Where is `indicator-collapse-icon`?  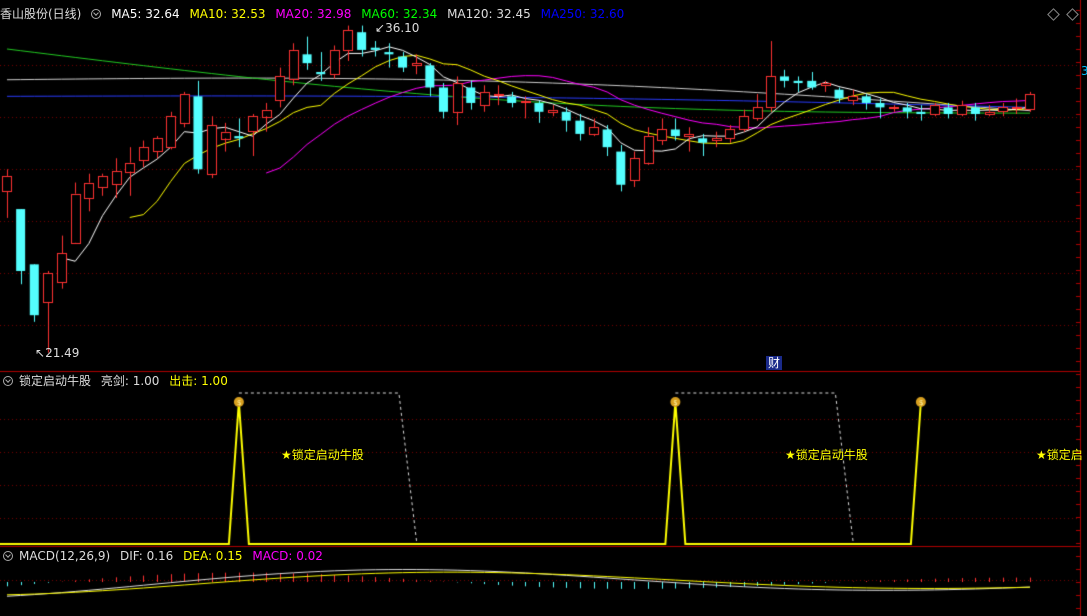 indicator-collapse-icon is located at coordinates (8, 381).